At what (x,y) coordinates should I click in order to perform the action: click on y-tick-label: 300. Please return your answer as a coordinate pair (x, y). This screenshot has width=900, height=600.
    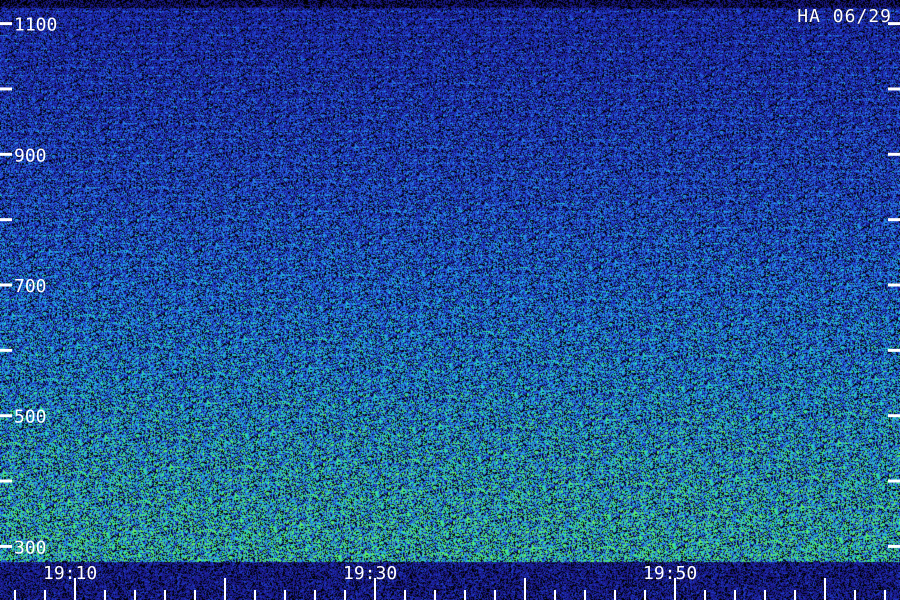
    Looking at the image, I should click on (30, 547).